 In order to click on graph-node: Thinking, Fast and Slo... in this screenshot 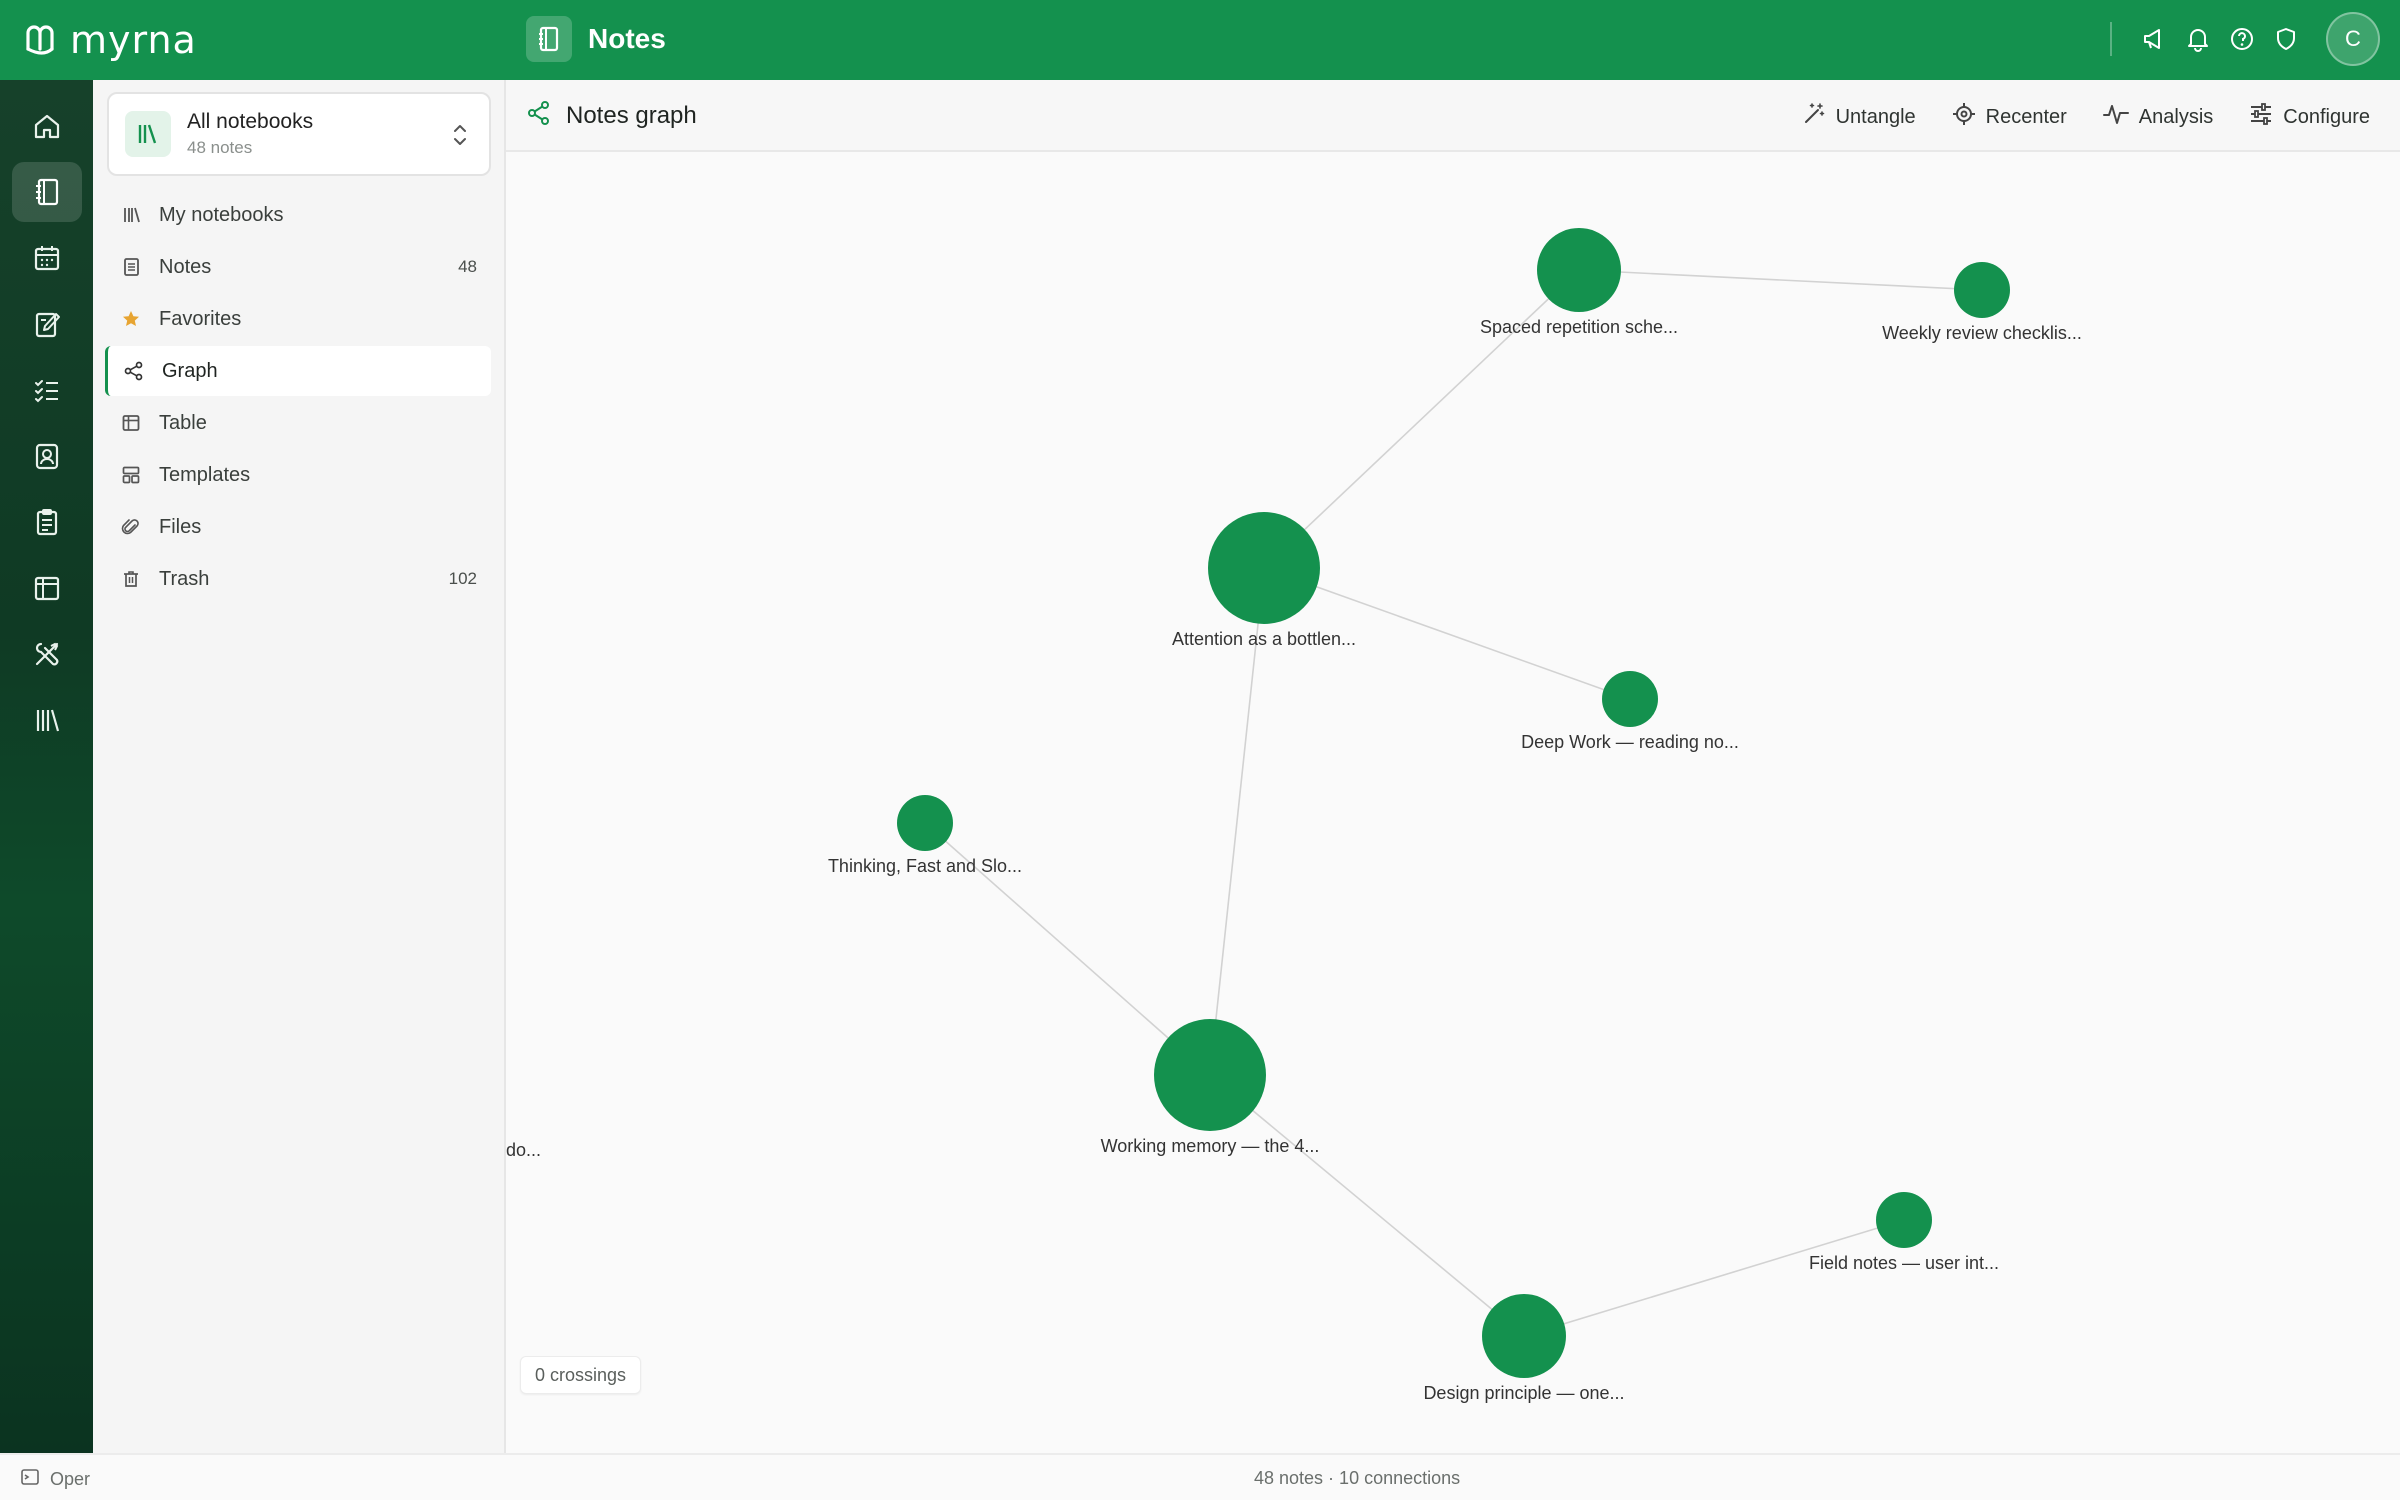, I will do `click(925, 835)`.